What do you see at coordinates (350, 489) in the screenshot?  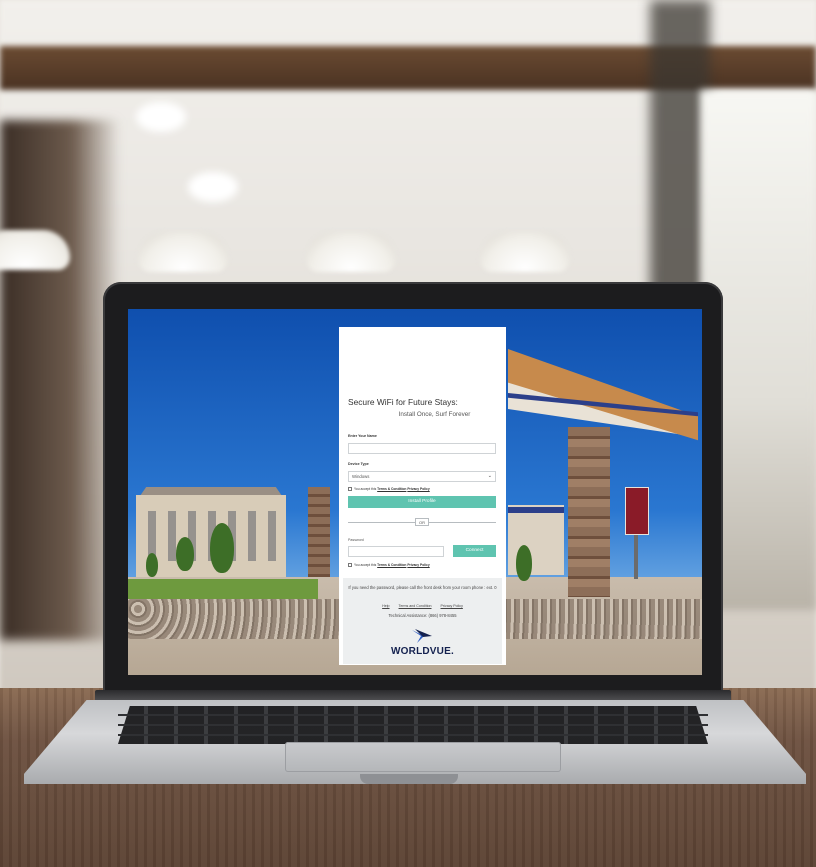 I see `terms-checkbox` at bounding box center [350, 489].